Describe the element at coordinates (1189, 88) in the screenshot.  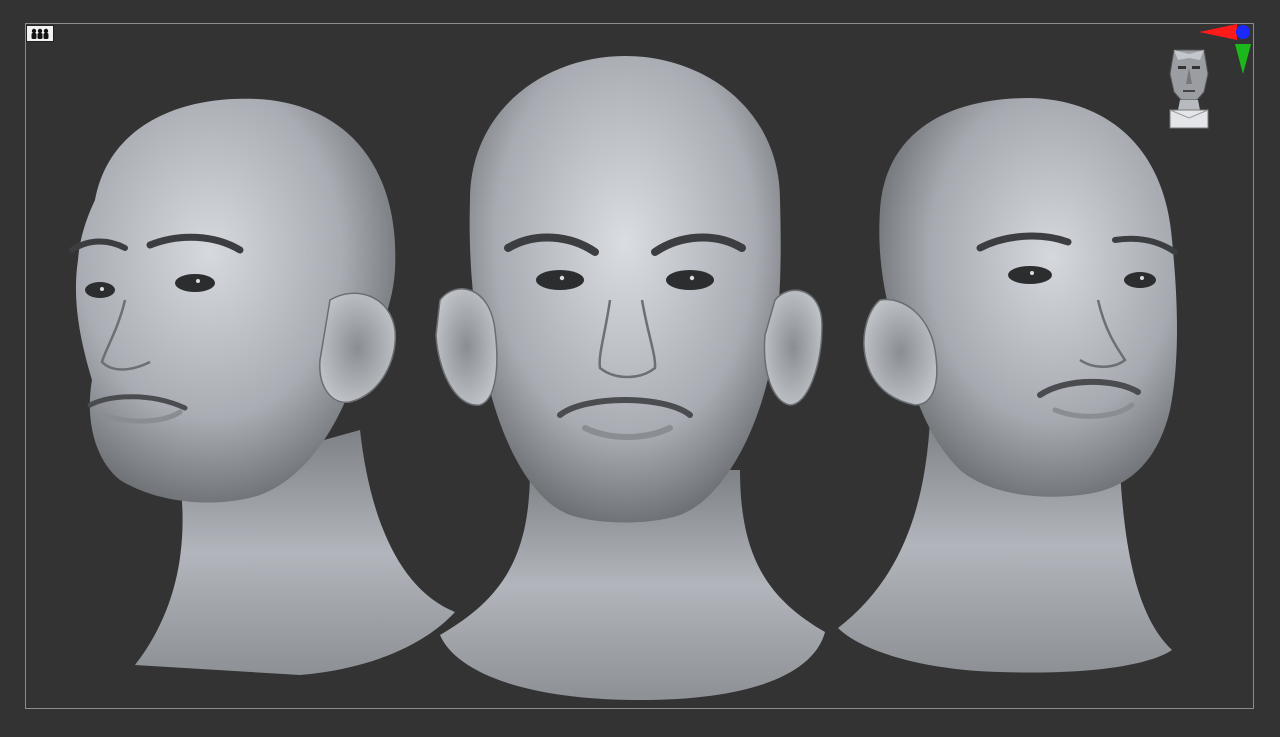
I see `navigation-head-icon` at that location.